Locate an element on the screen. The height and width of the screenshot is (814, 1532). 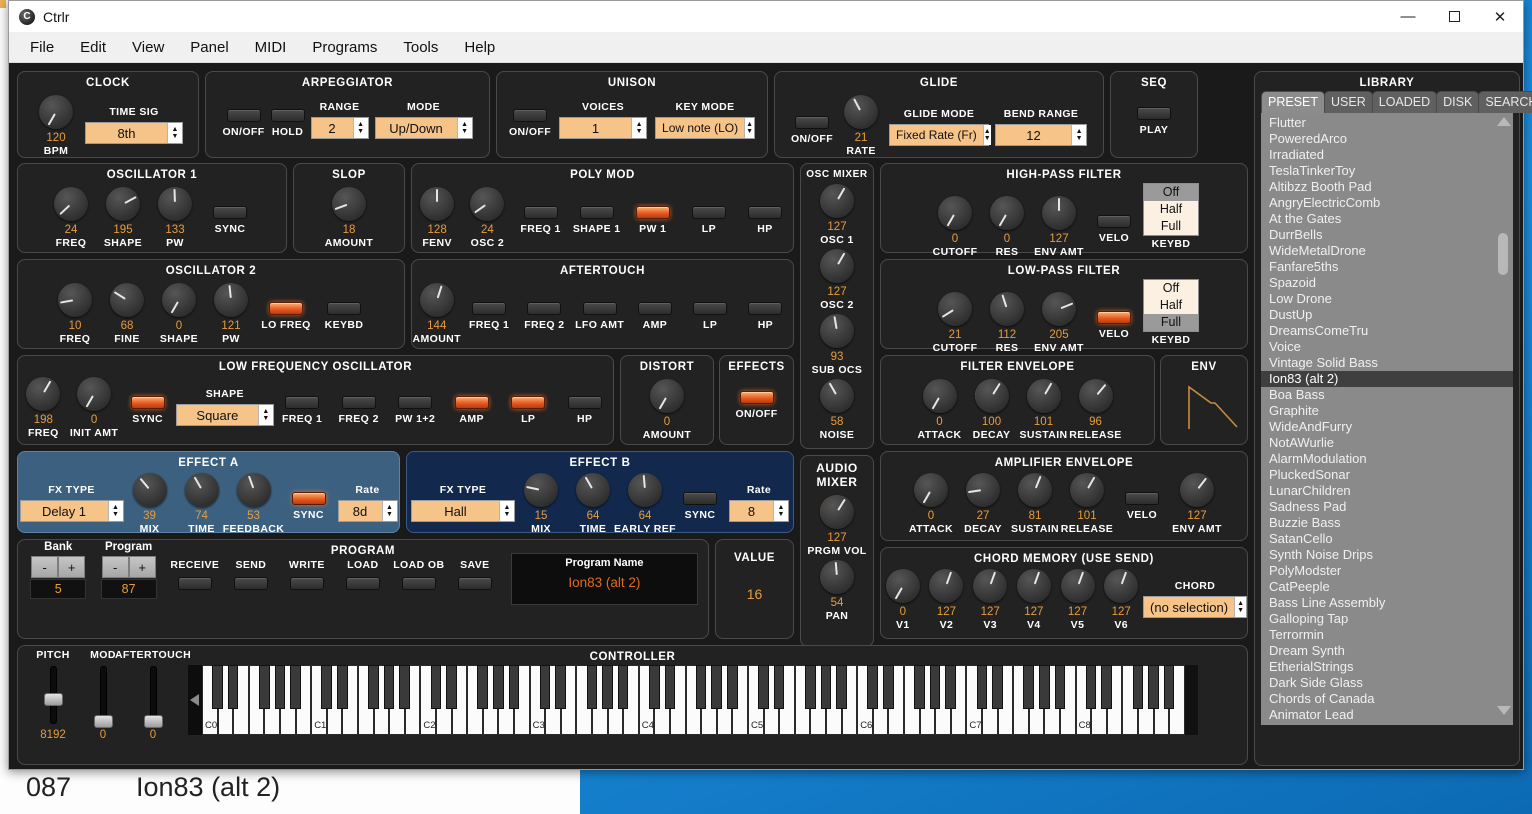
lpf-keybd-options: Off Half Full is located at coordinates (1171, 305).